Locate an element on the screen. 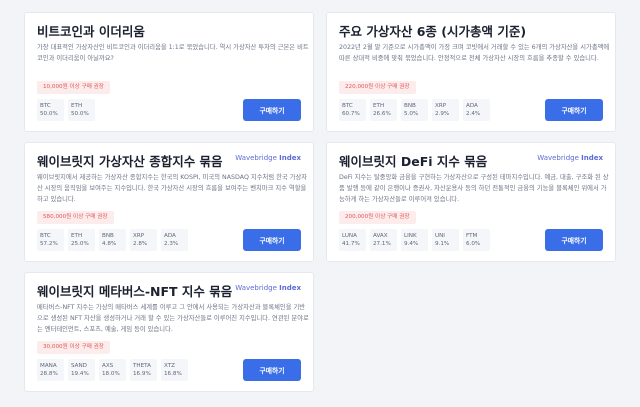 The width and height of the screenshot is (640, 407). asset-weight: 60.7% is located at coordinates (351, 114).